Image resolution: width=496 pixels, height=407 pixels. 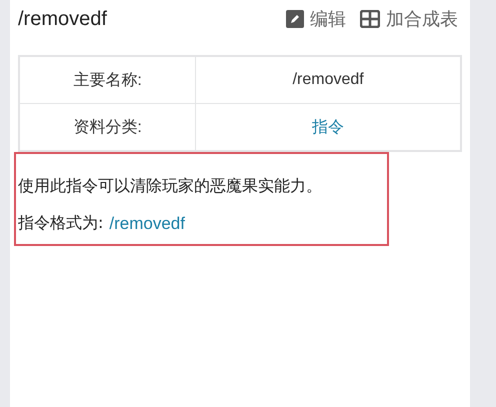 What do you see at coordinates (409, 19) in the screenshot?
I see `add-table-link: 加合成表` at bounding box center [409, 19].